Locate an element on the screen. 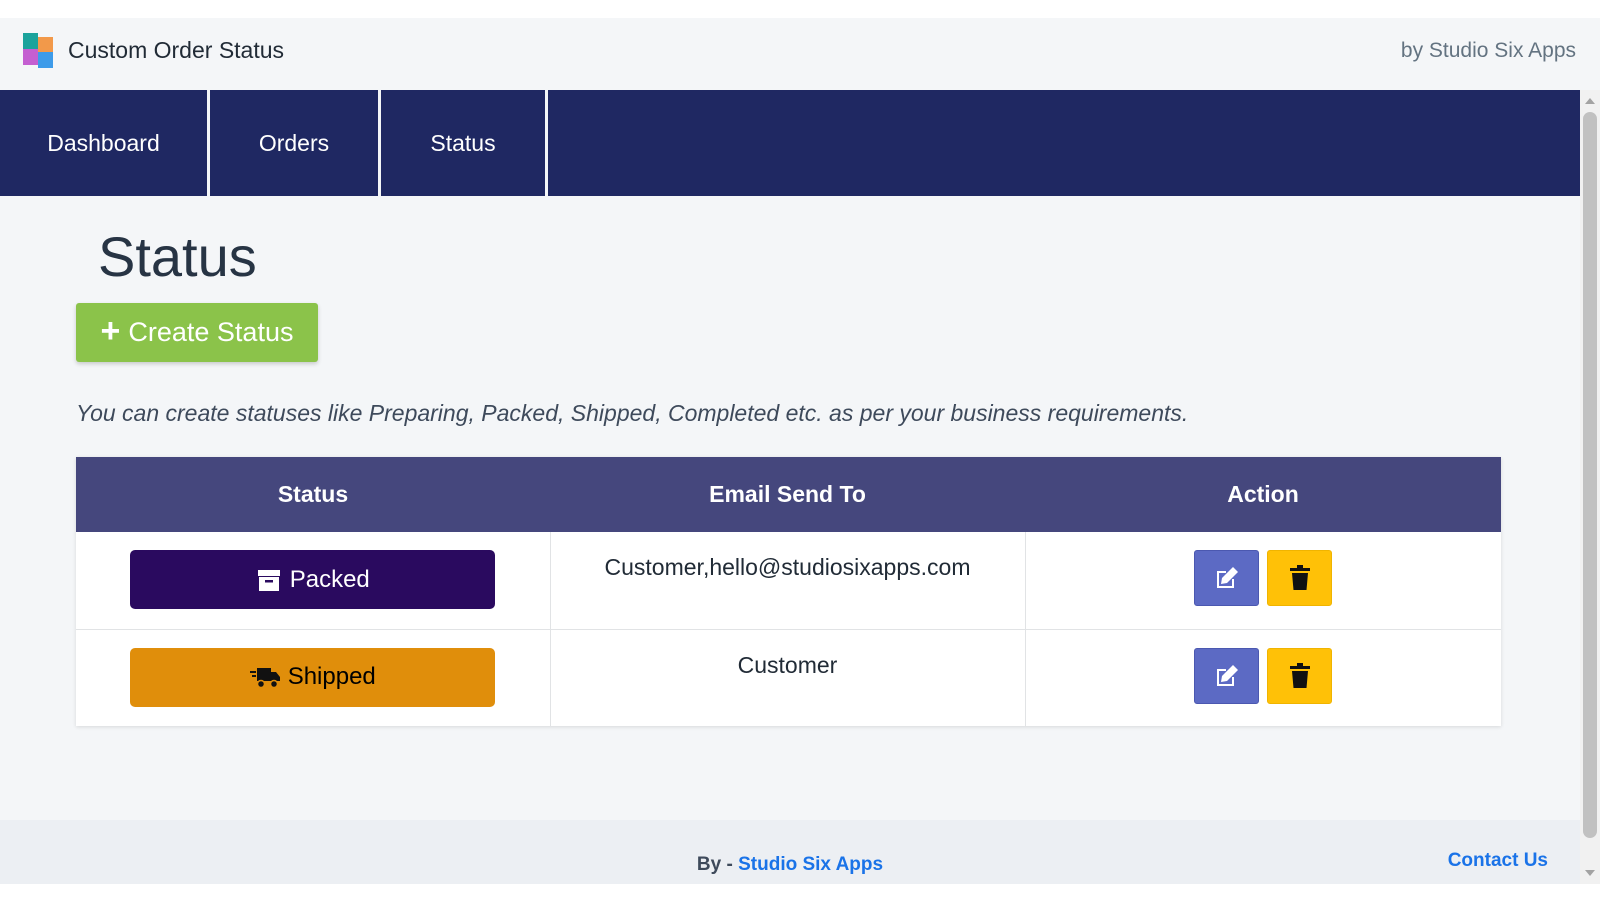 This screenshot has height=900, width=1600. status-badge: Shipped is located at coordinates (313, 677).